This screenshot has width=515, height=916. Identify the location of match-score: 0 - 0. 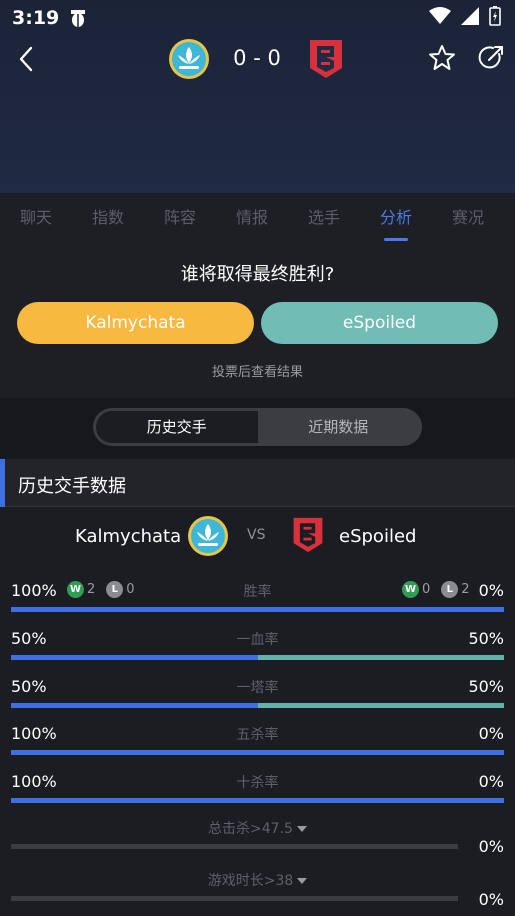
(257, 58).